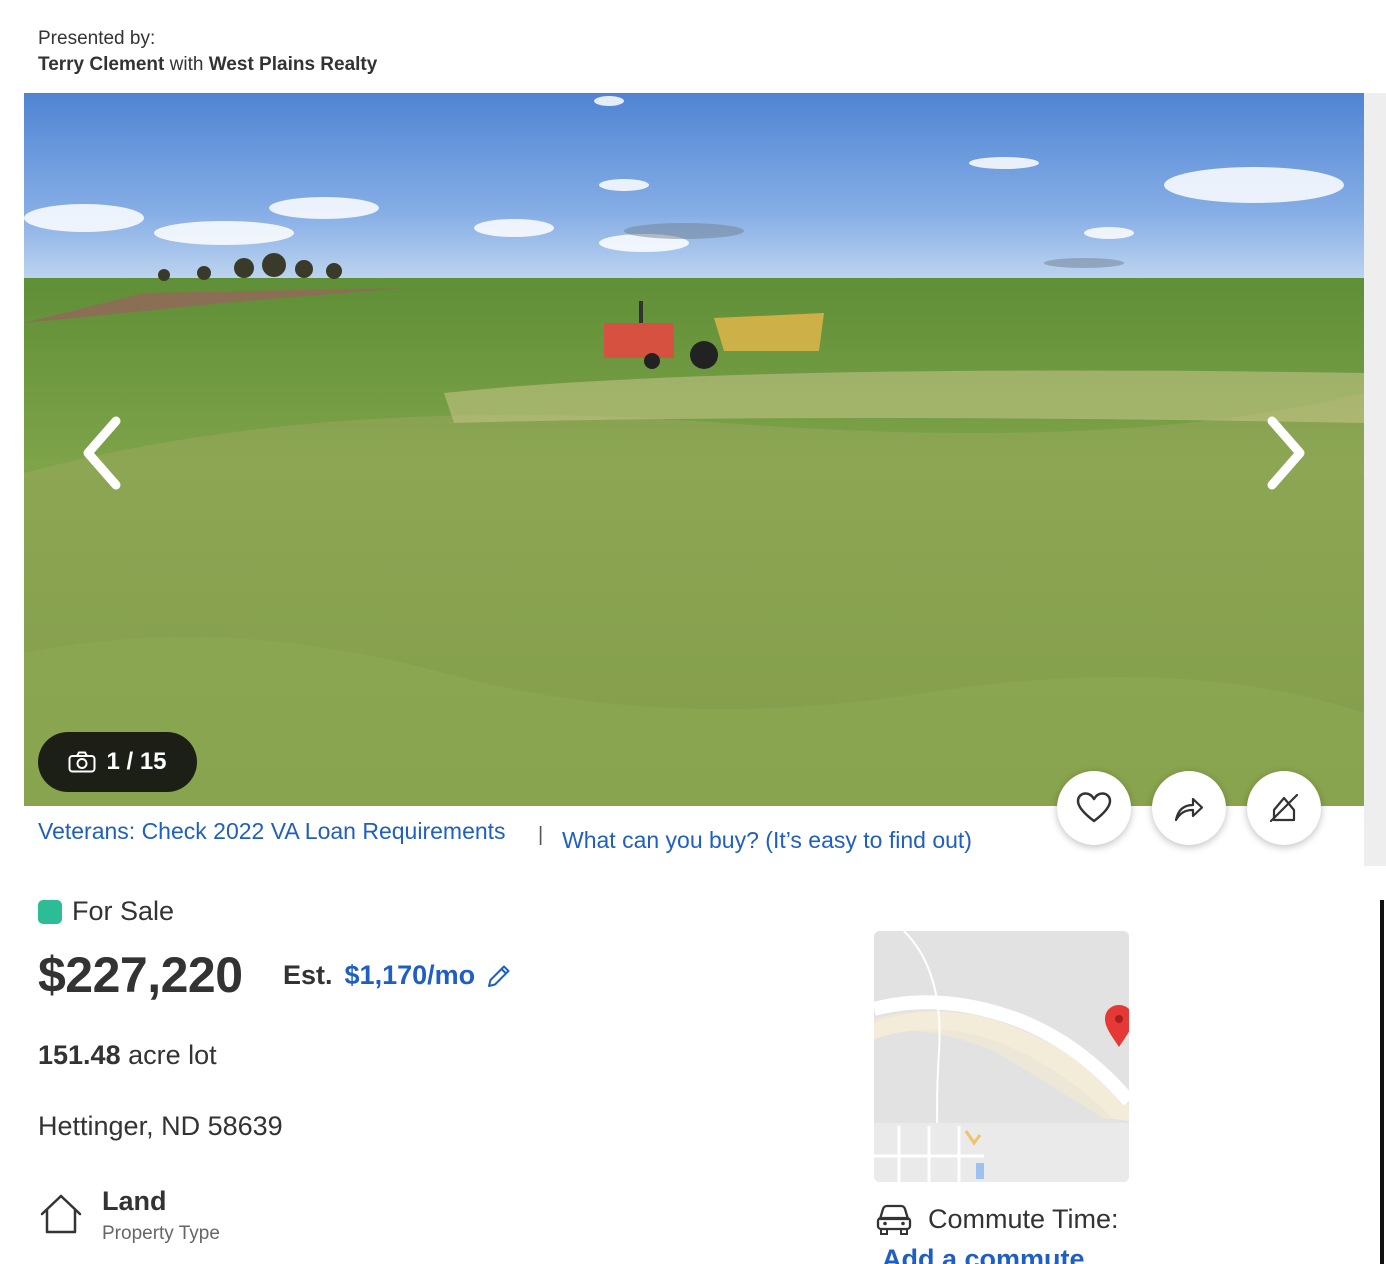  I want to click on page-divider, so click(1382, 1082).